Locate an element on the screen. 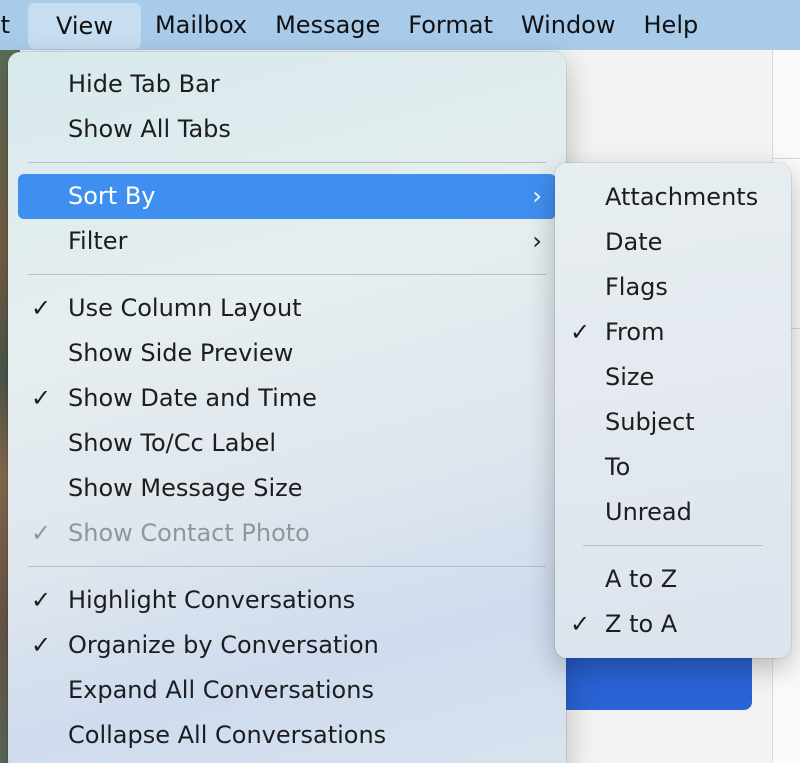 The image size is (800, 763). menu-item-label: Subject is located at coordinates (650, 422).